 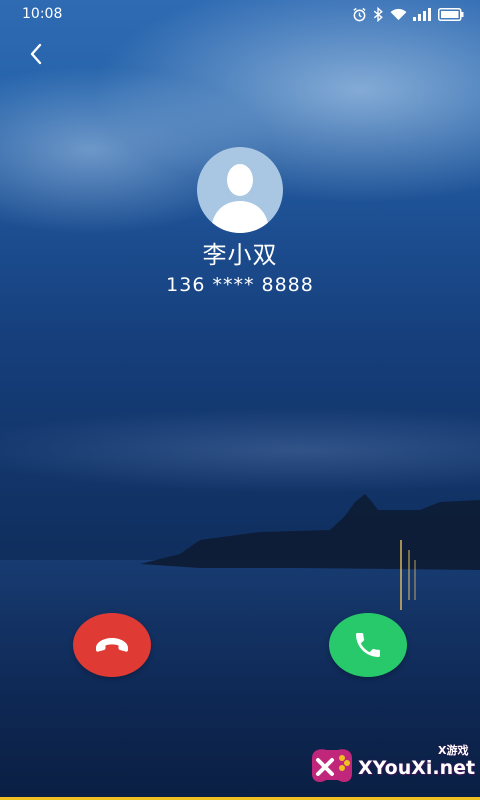 I want to click on site-watermark: X游戏 XYouXi.net, so click(x=391, y=770).